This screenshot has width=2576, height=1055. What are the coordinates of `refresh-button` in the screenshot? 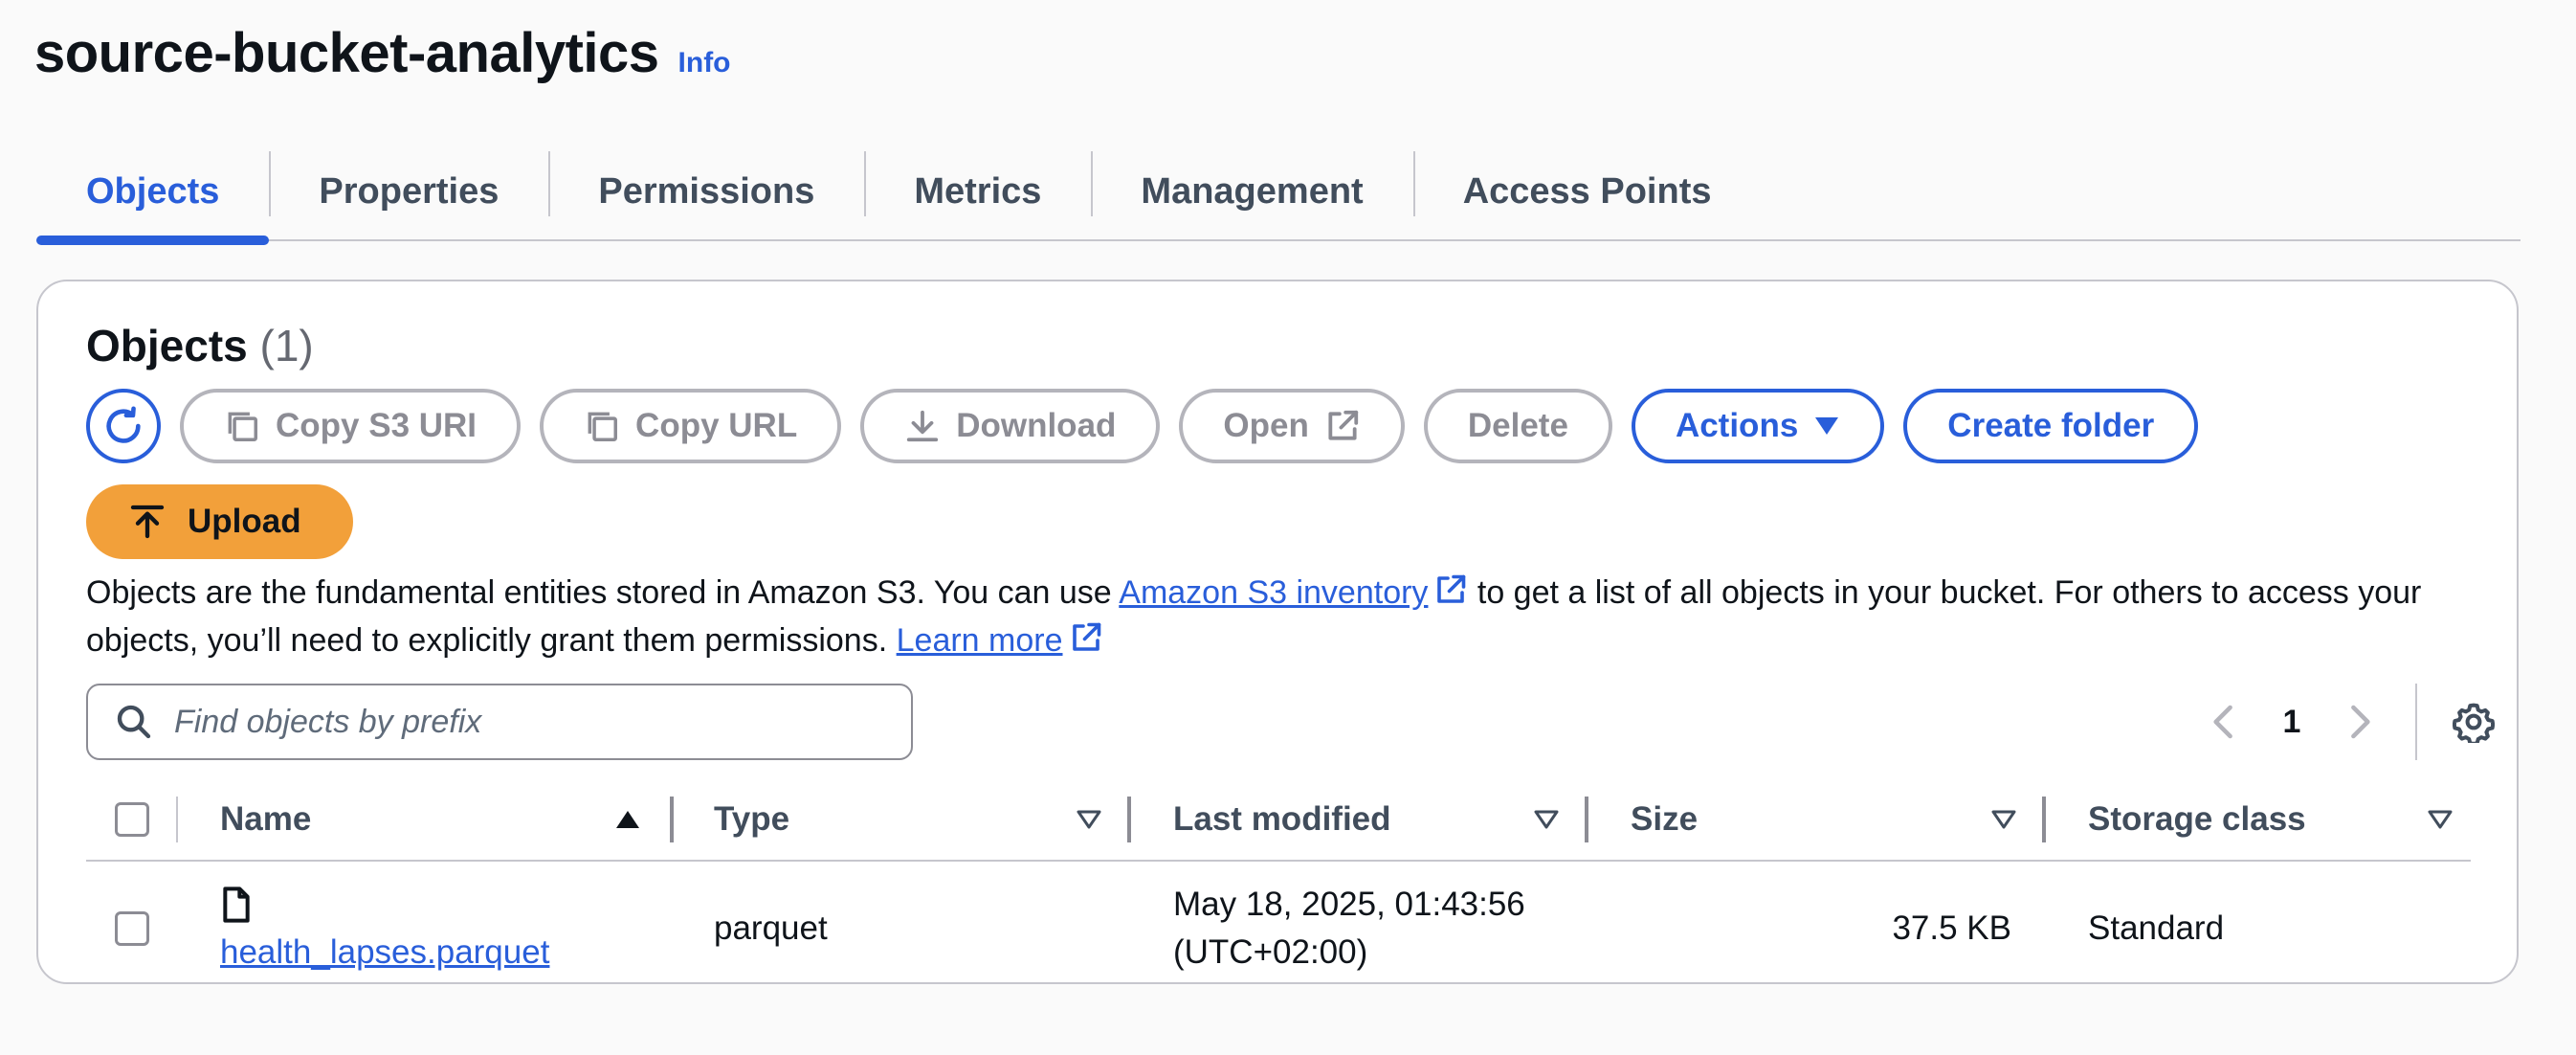 It's located at (123, 426).